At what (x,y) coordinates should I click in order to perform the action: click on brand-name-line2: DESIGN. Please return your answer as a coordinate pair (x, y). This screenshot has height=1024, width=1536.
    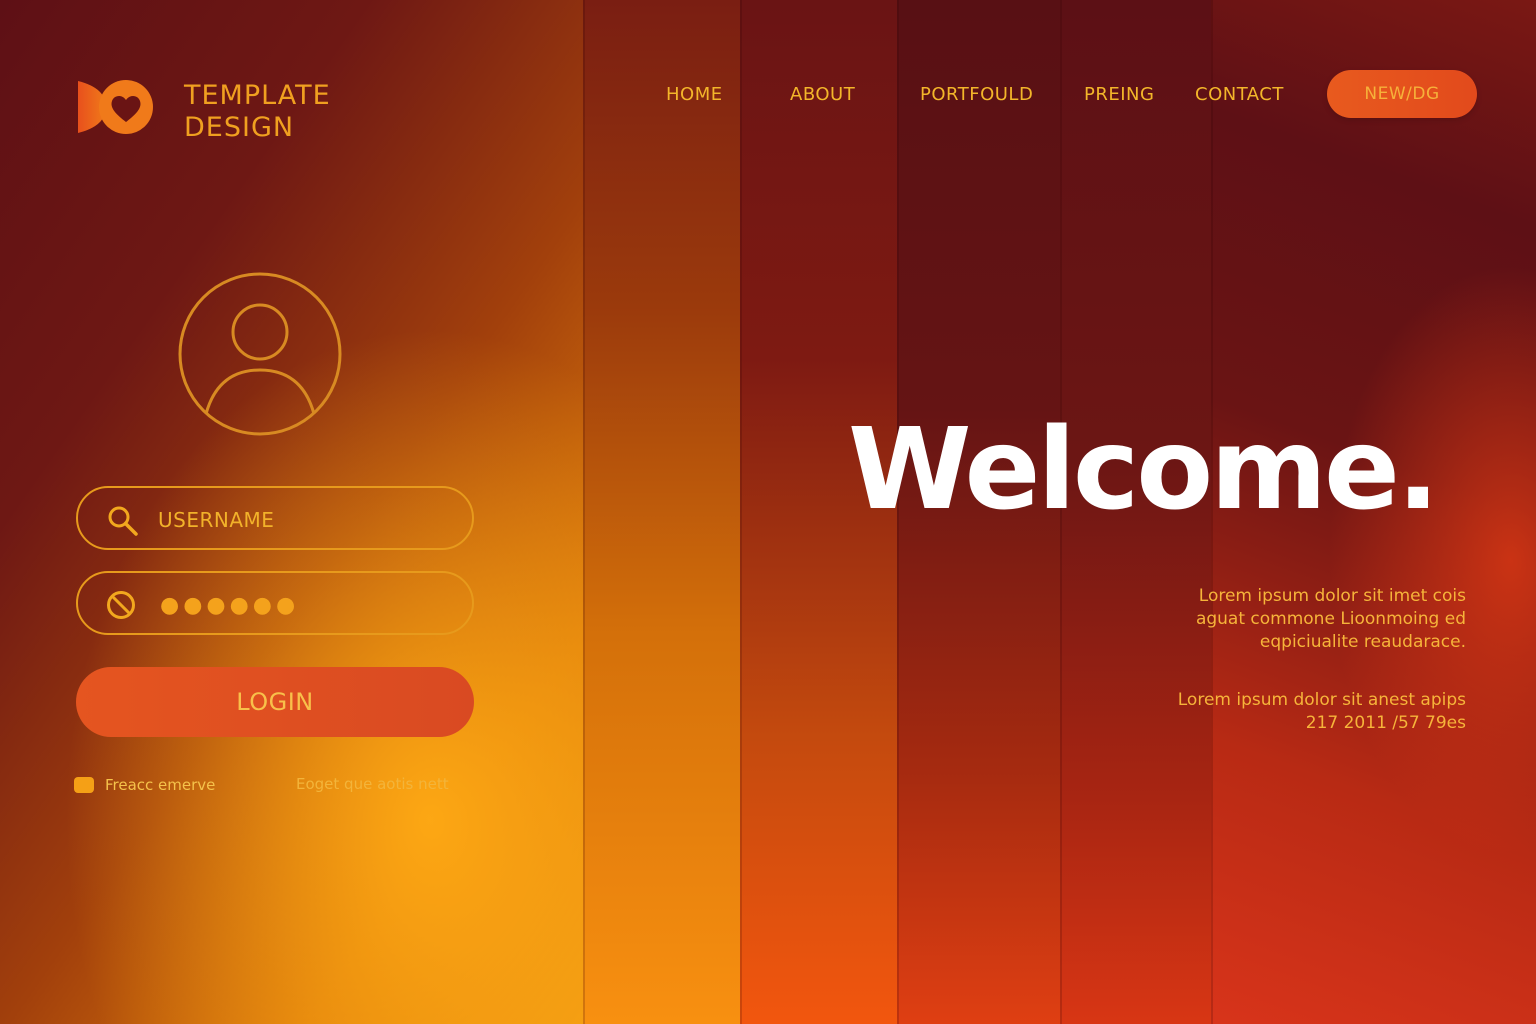
    Looking at the image, I should click on (239, 127).